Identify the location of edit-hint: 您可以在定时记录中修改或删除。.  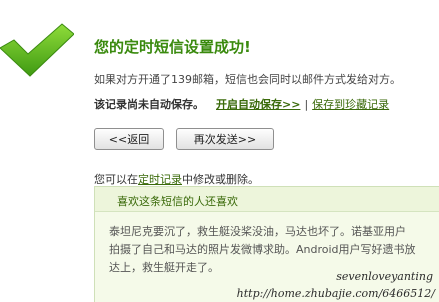
(176, 179).